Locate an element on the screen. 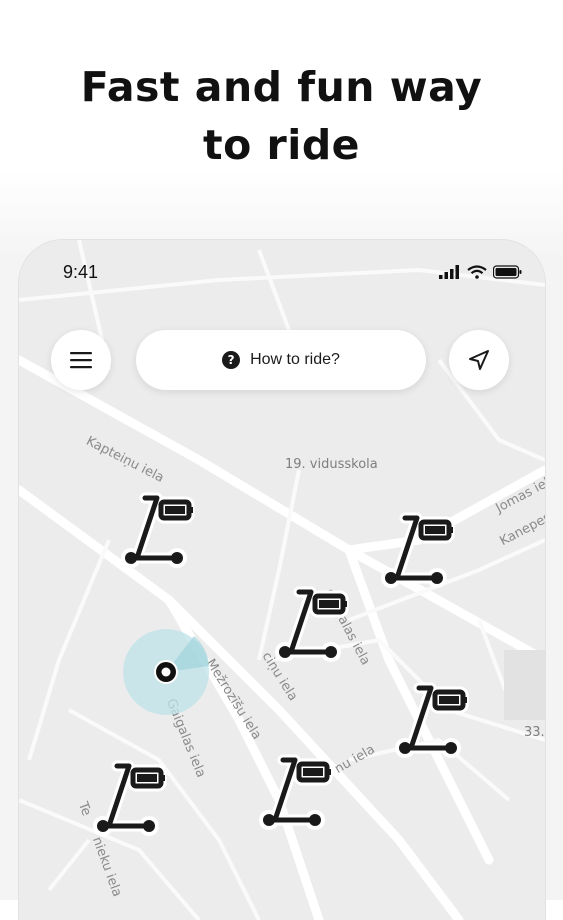 This screenshot has width=563, height=920. headline-line-1: Fast and fun way is located at coordinates (281, 87).